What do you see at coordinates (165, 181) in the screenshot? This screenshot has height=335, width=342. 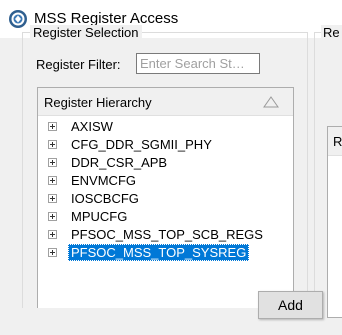 I see `tree-item: ENVMCFG` at bounding box center [165, 181].